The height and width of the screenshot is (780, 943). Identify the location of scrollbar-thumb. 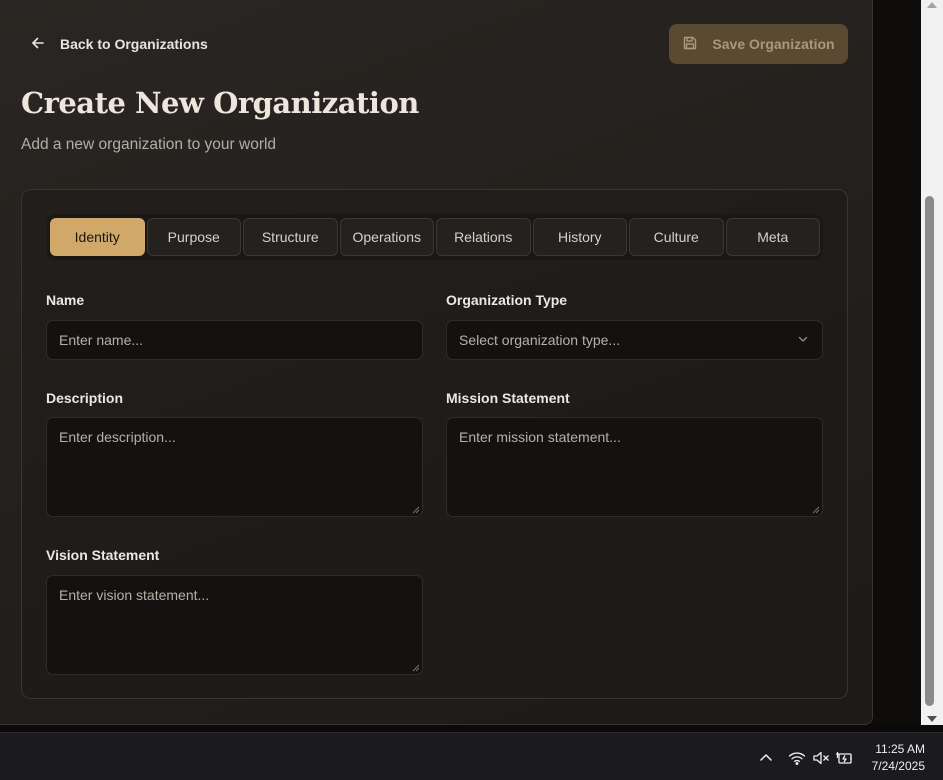
(929, 451).